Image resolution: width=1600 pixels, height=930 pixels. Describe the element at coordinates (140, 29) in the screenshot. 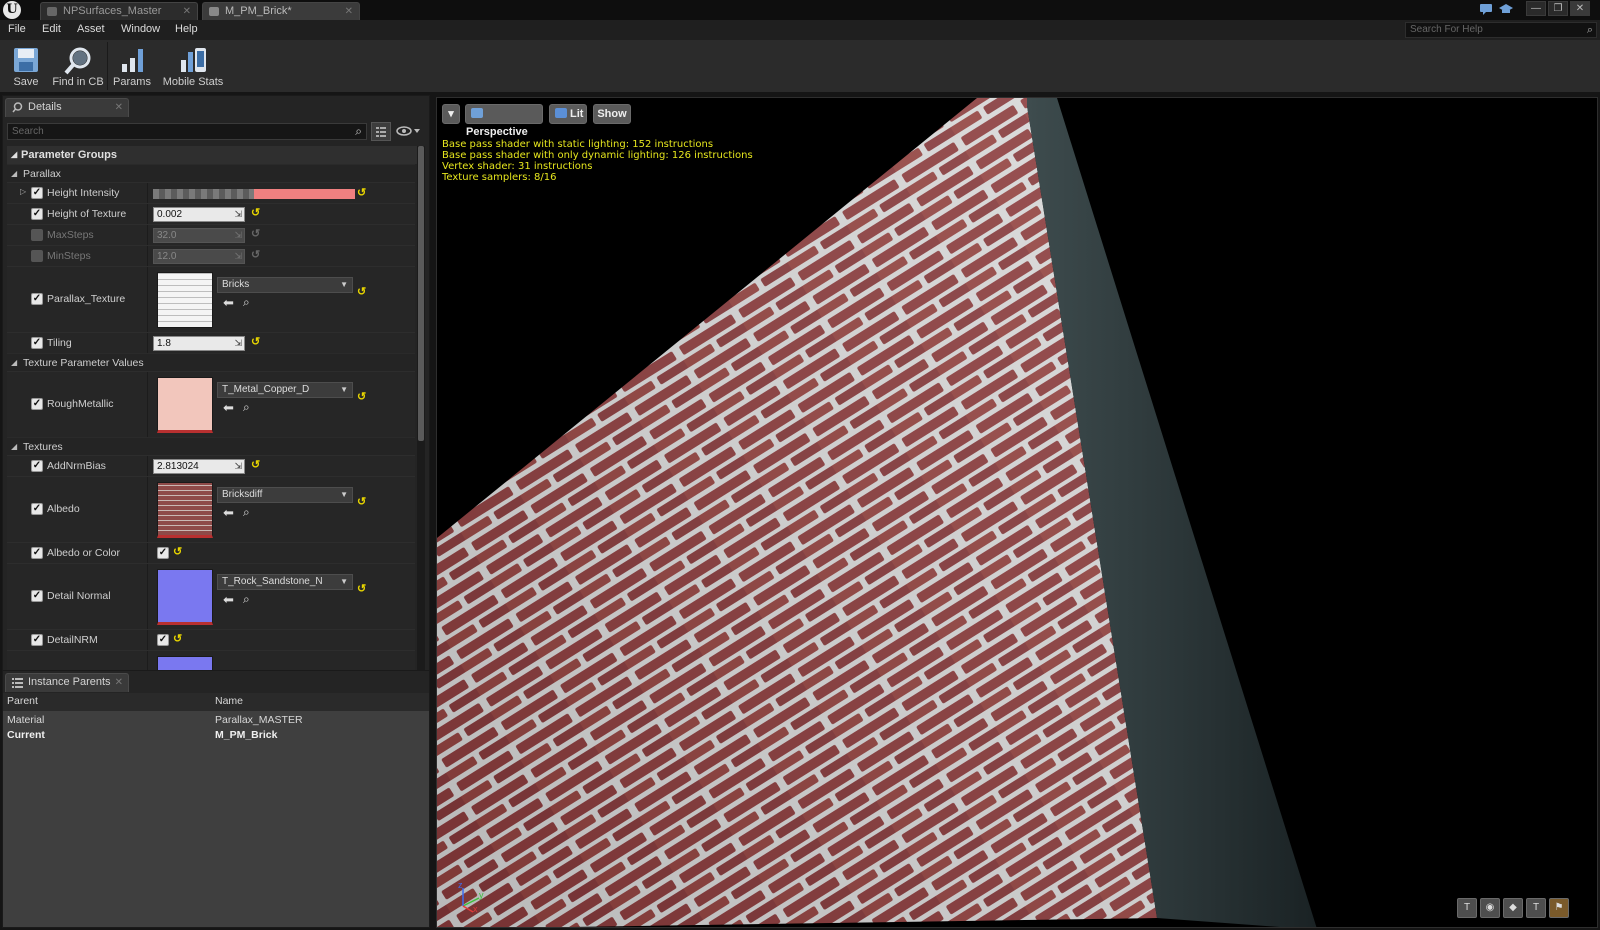

I see `menu-window: Window` at that location.